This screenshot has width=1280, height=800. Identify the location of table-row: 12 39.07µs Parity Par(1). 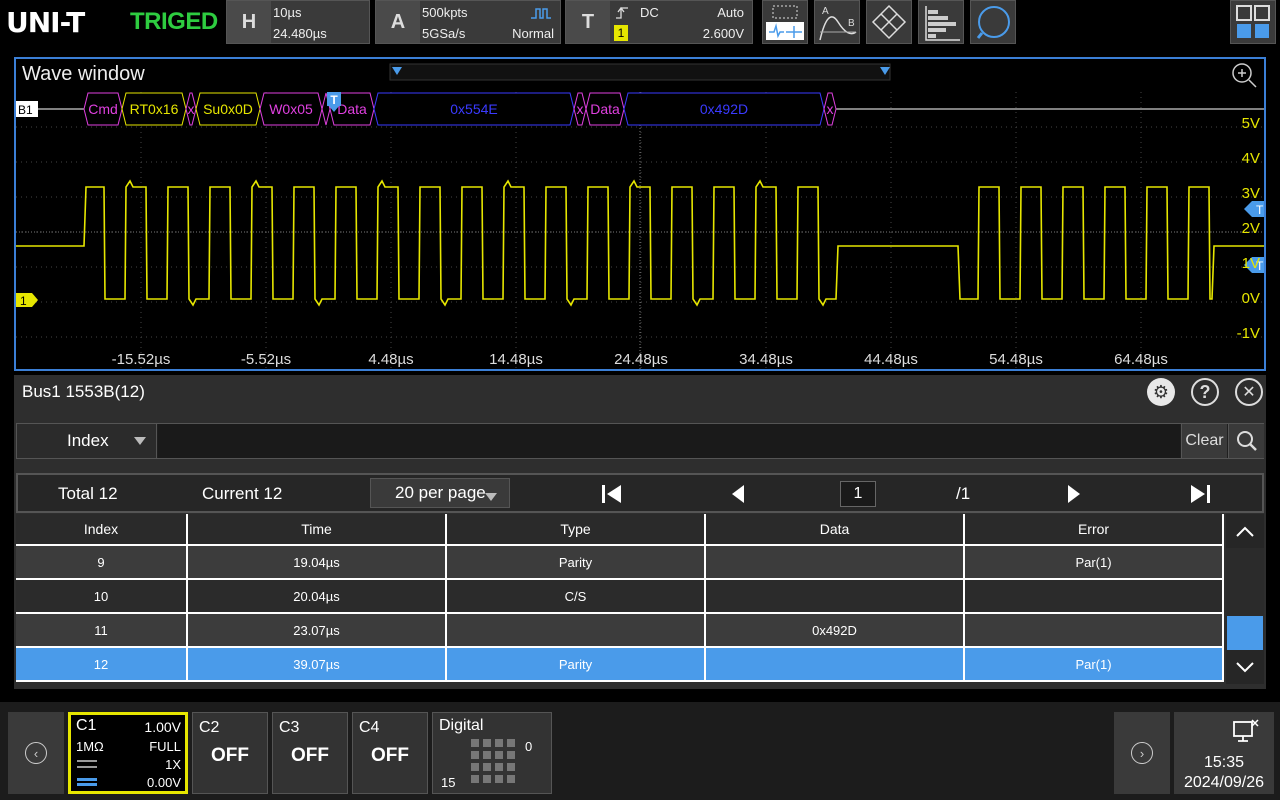
(621, 665).